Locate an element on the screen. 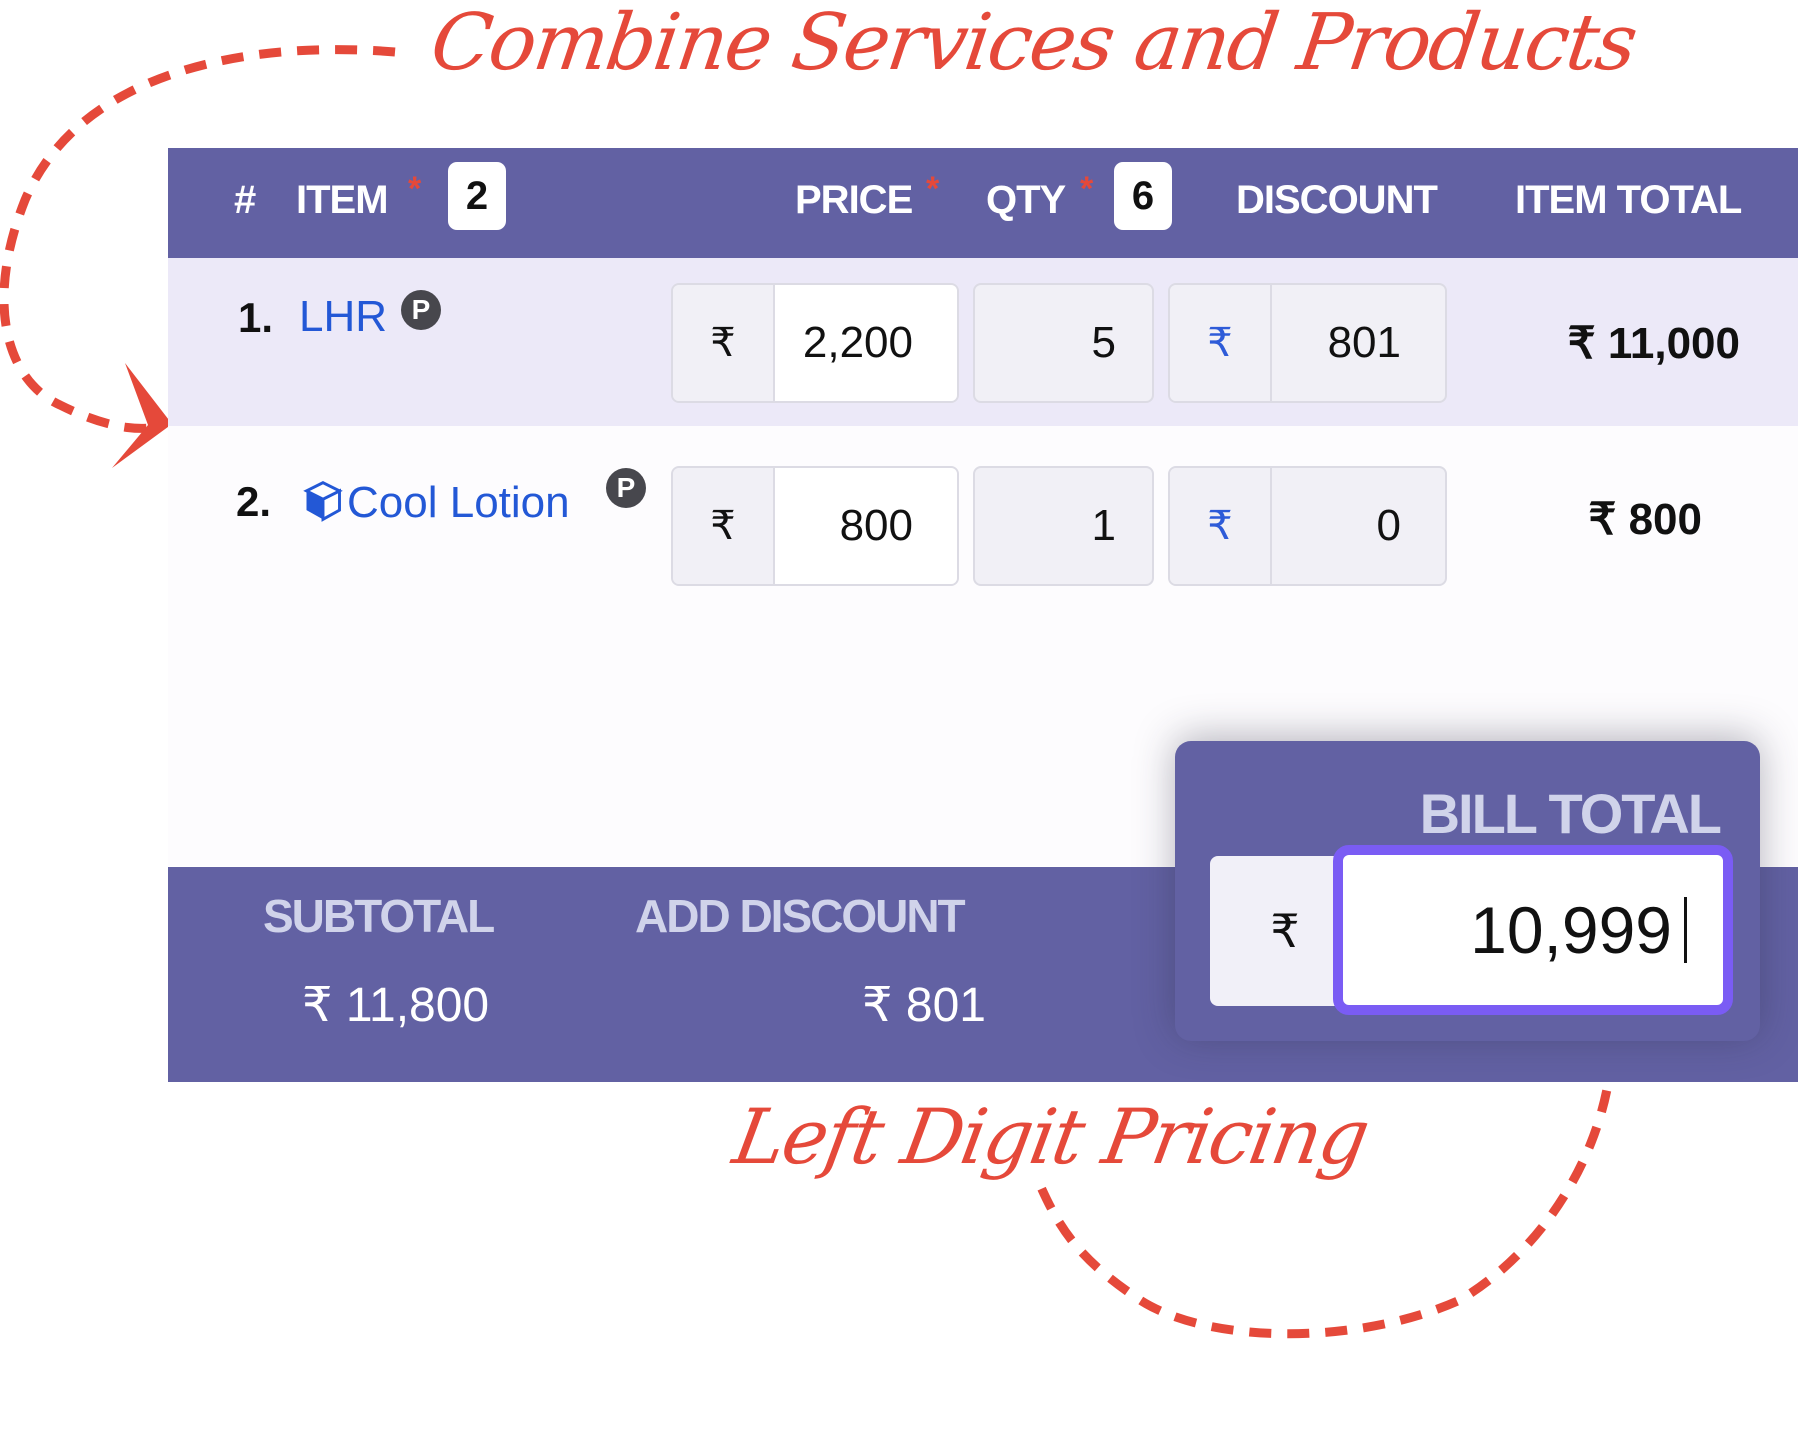  text-cursor is located at coordinates (1685, 930).